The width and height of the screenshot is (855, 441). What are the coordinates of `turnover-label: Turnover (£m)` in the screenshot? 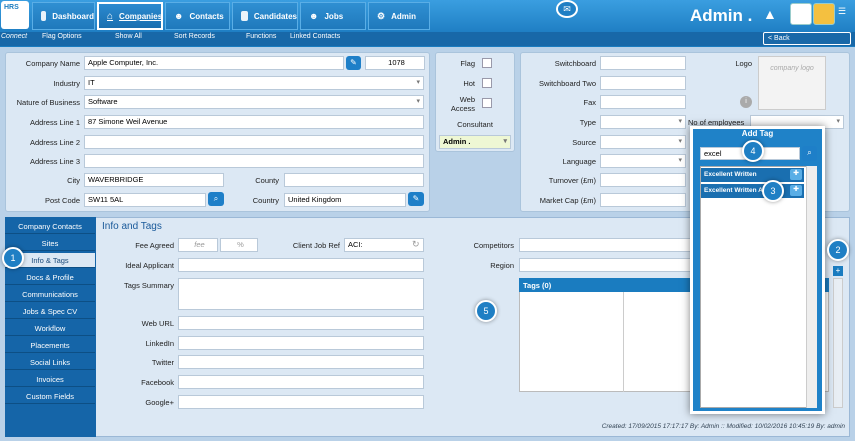 It's located at (572, 180).